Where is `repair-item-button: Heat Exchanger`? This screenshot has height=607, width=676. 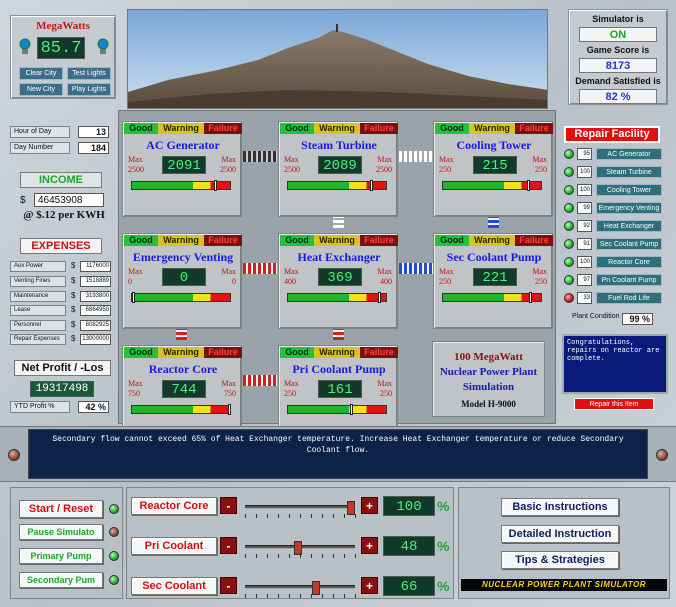
repair-item-button: Heat Exchanger is located at coordinates (629, 226).